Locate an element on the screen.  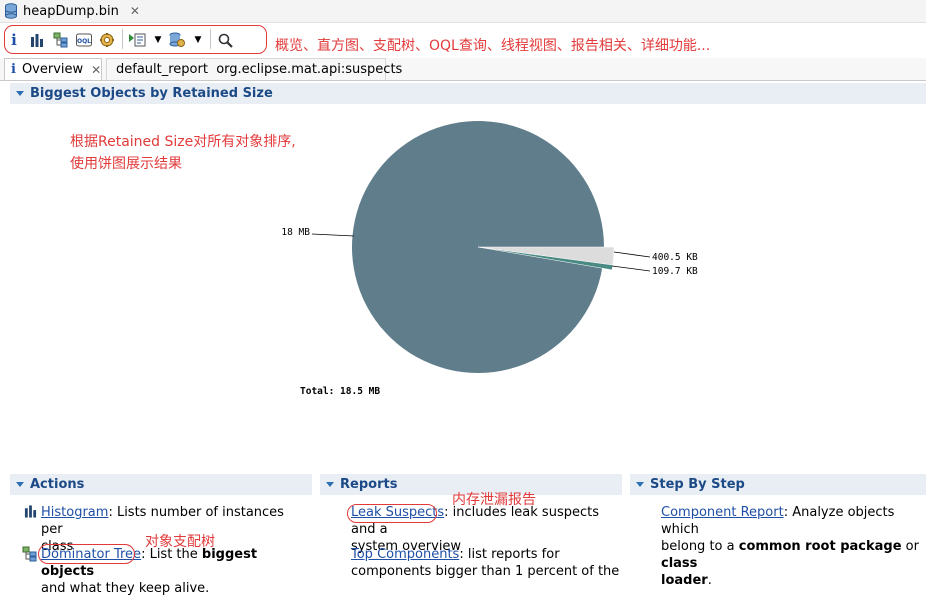
step-by-step-title: Step By Step is located at coordinates (697, 484).